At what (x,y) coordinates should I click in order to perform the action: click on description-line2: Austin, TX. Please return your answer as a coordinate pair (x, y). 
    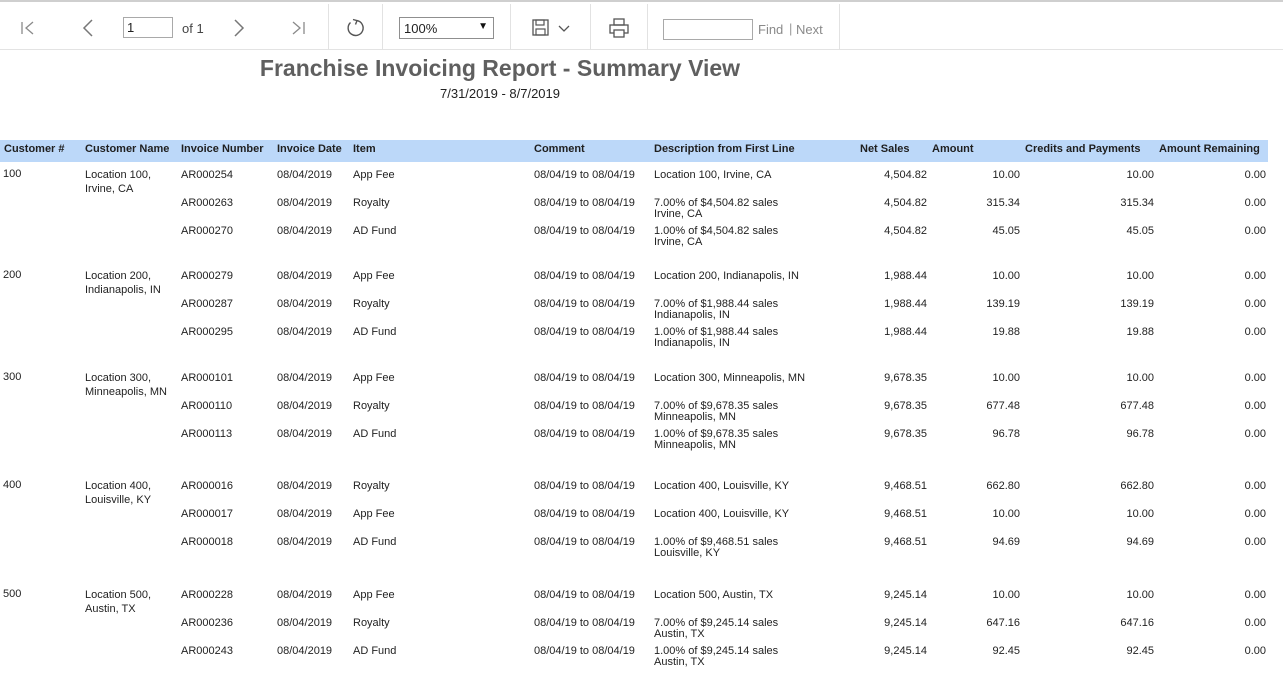
    Looking at the image, I should click on (679, 634).